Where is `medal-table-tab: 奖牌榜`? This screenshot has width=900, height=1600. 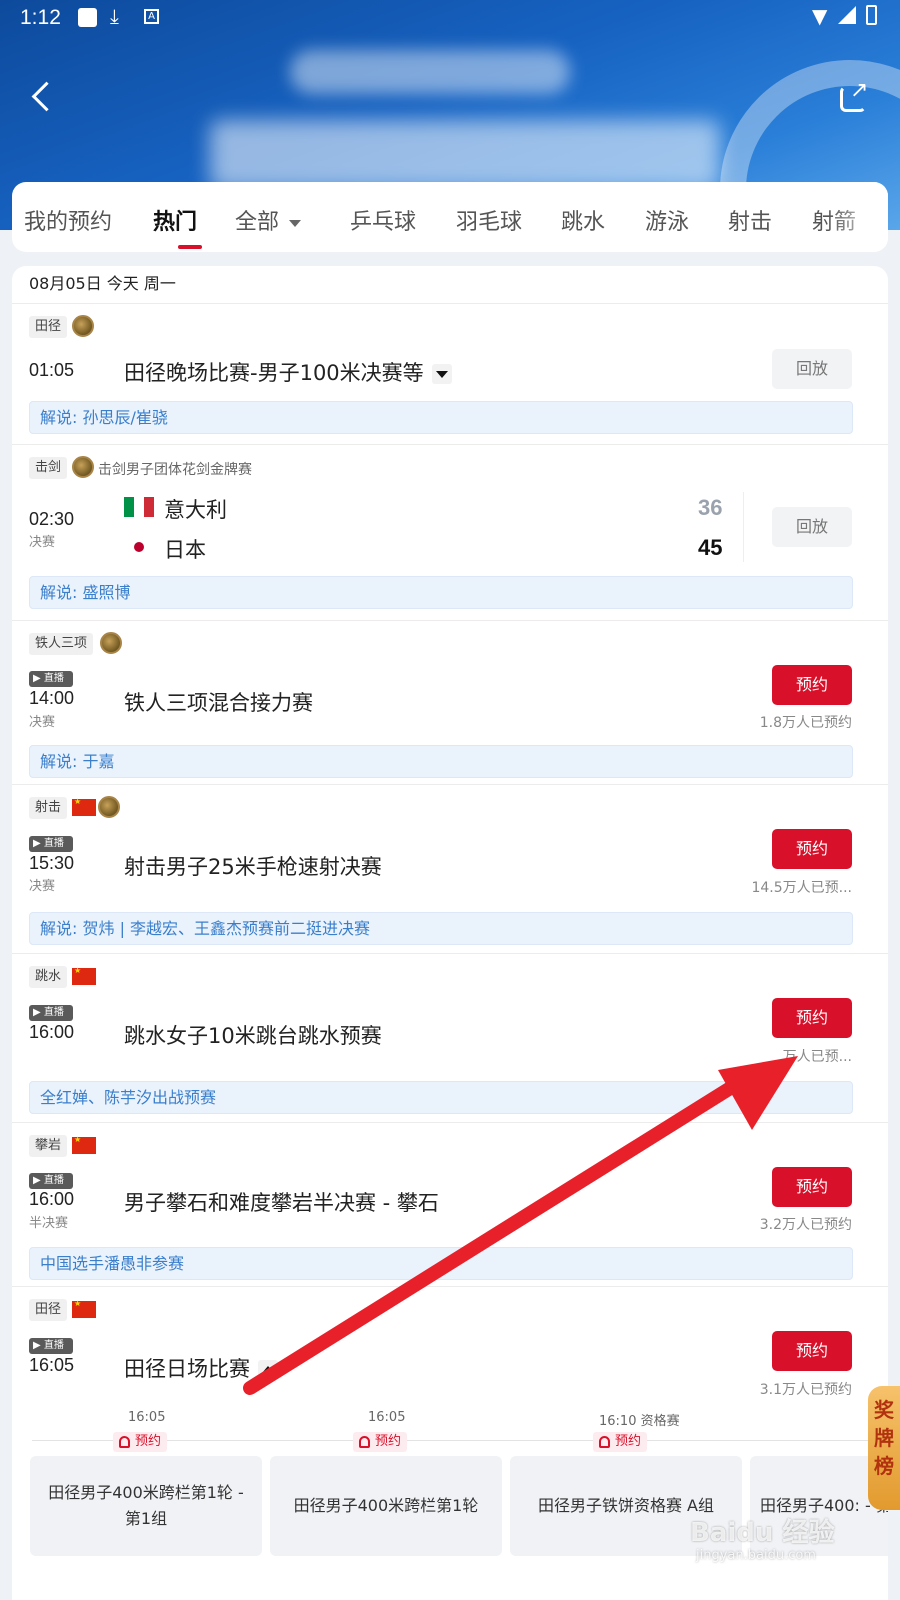
medal-table-tab: 奖牌榜 is located at coordinates (884, 1448).